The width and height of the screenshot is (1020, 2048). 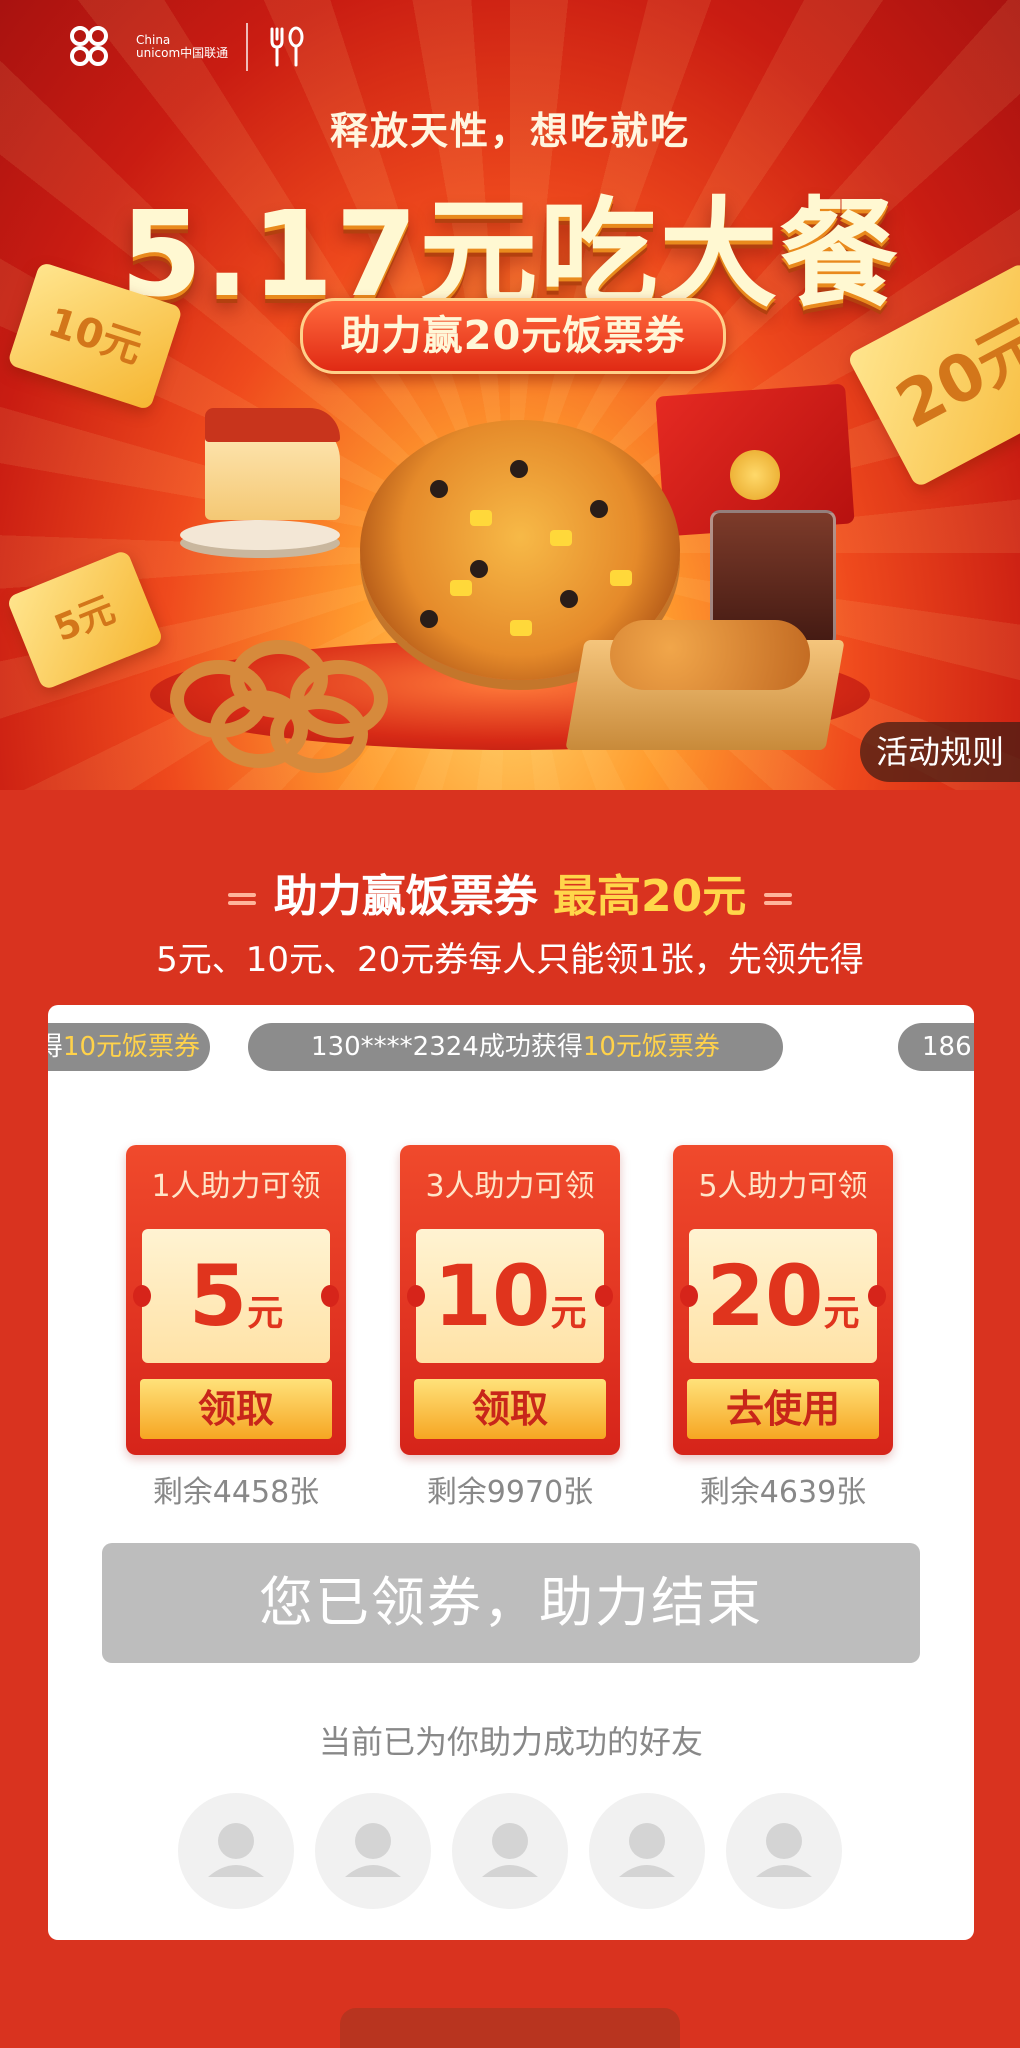 What do you see at coordinates (510, 1742) in the screenshot?
I see `helped-friends-label: 当前已为你助力成功的好友` at bounding box center [510, 1742].